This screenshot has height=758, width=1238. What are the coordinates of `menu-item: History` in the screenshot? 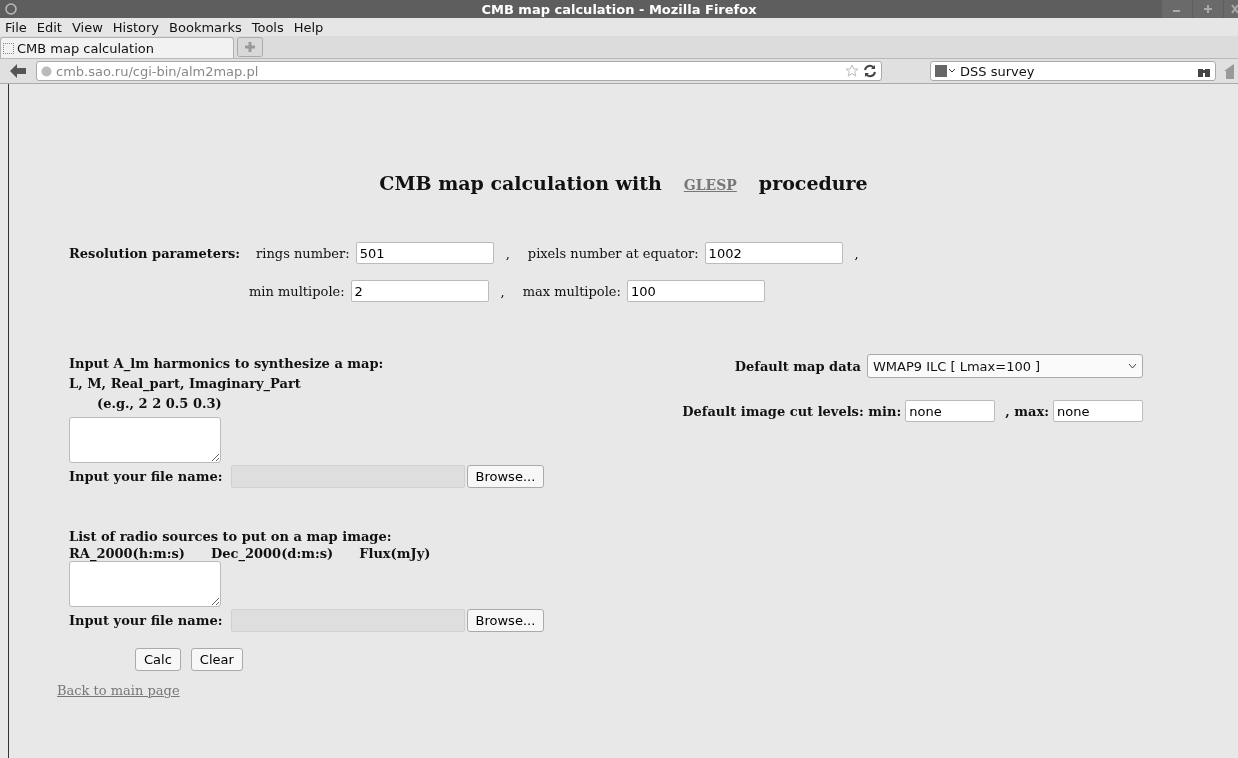 It's located at (136, 27).